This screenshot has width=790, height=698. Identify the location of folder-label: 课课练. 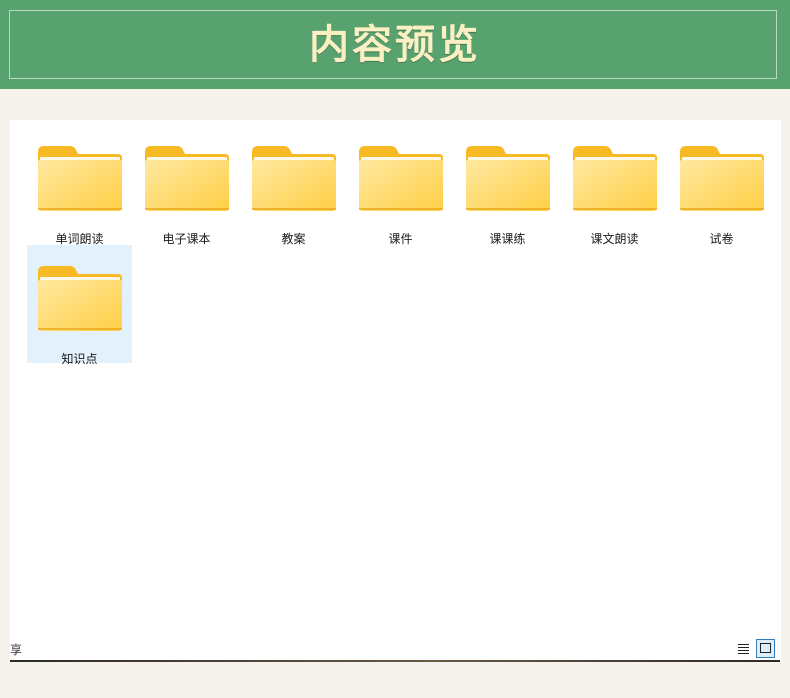
(507, 239).